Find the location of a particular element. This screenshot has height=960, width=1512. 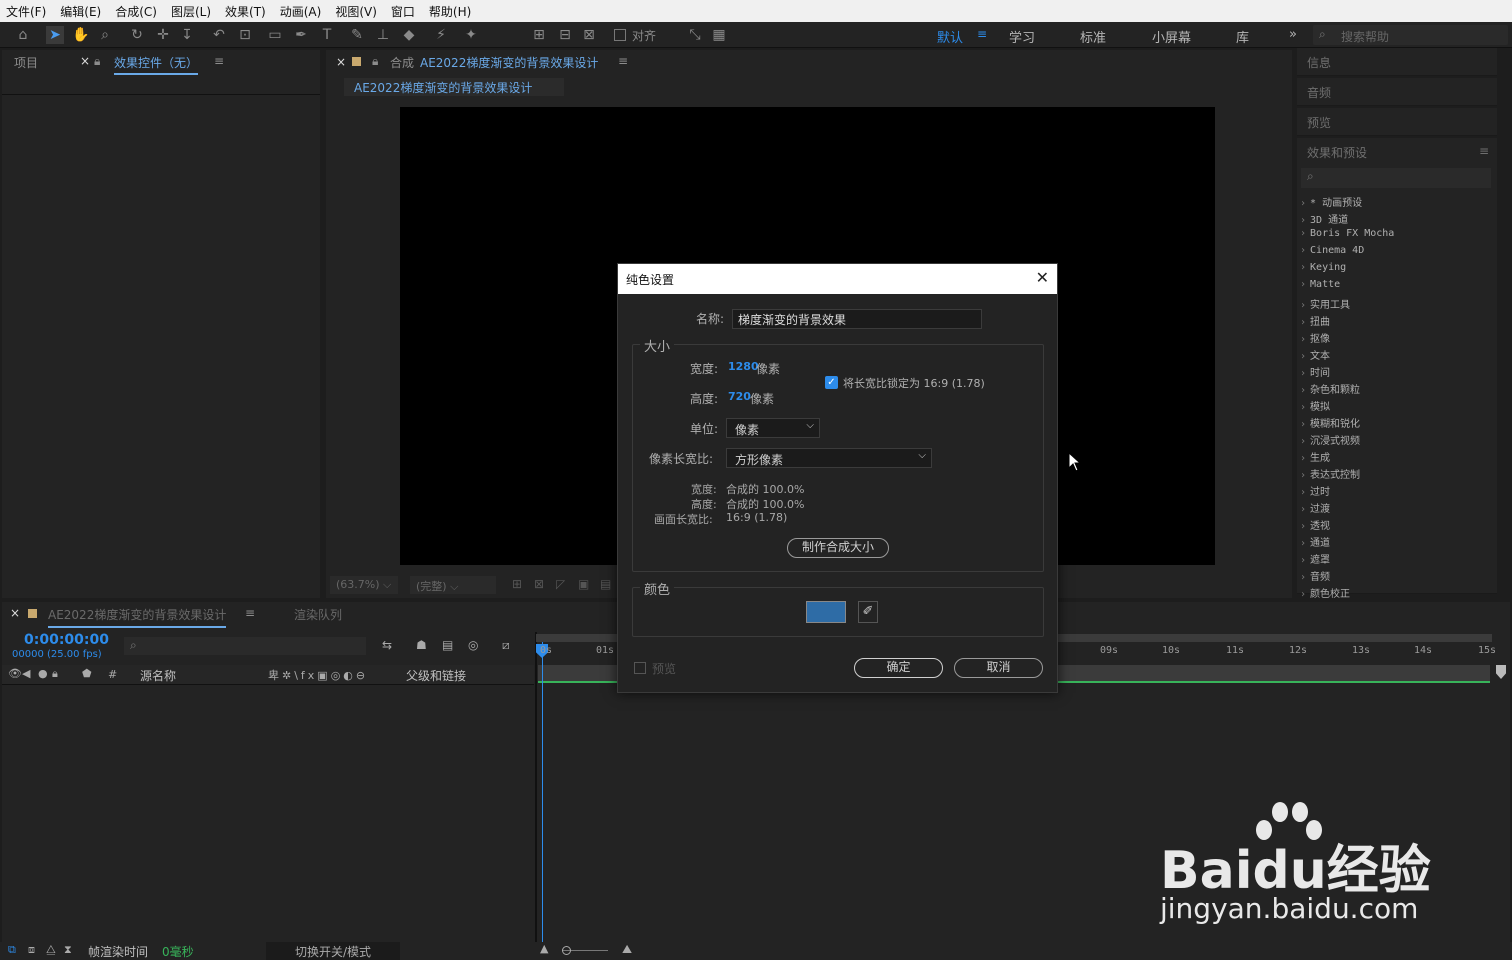

info-tab: 信息 is located at coordinates (1397, 62).